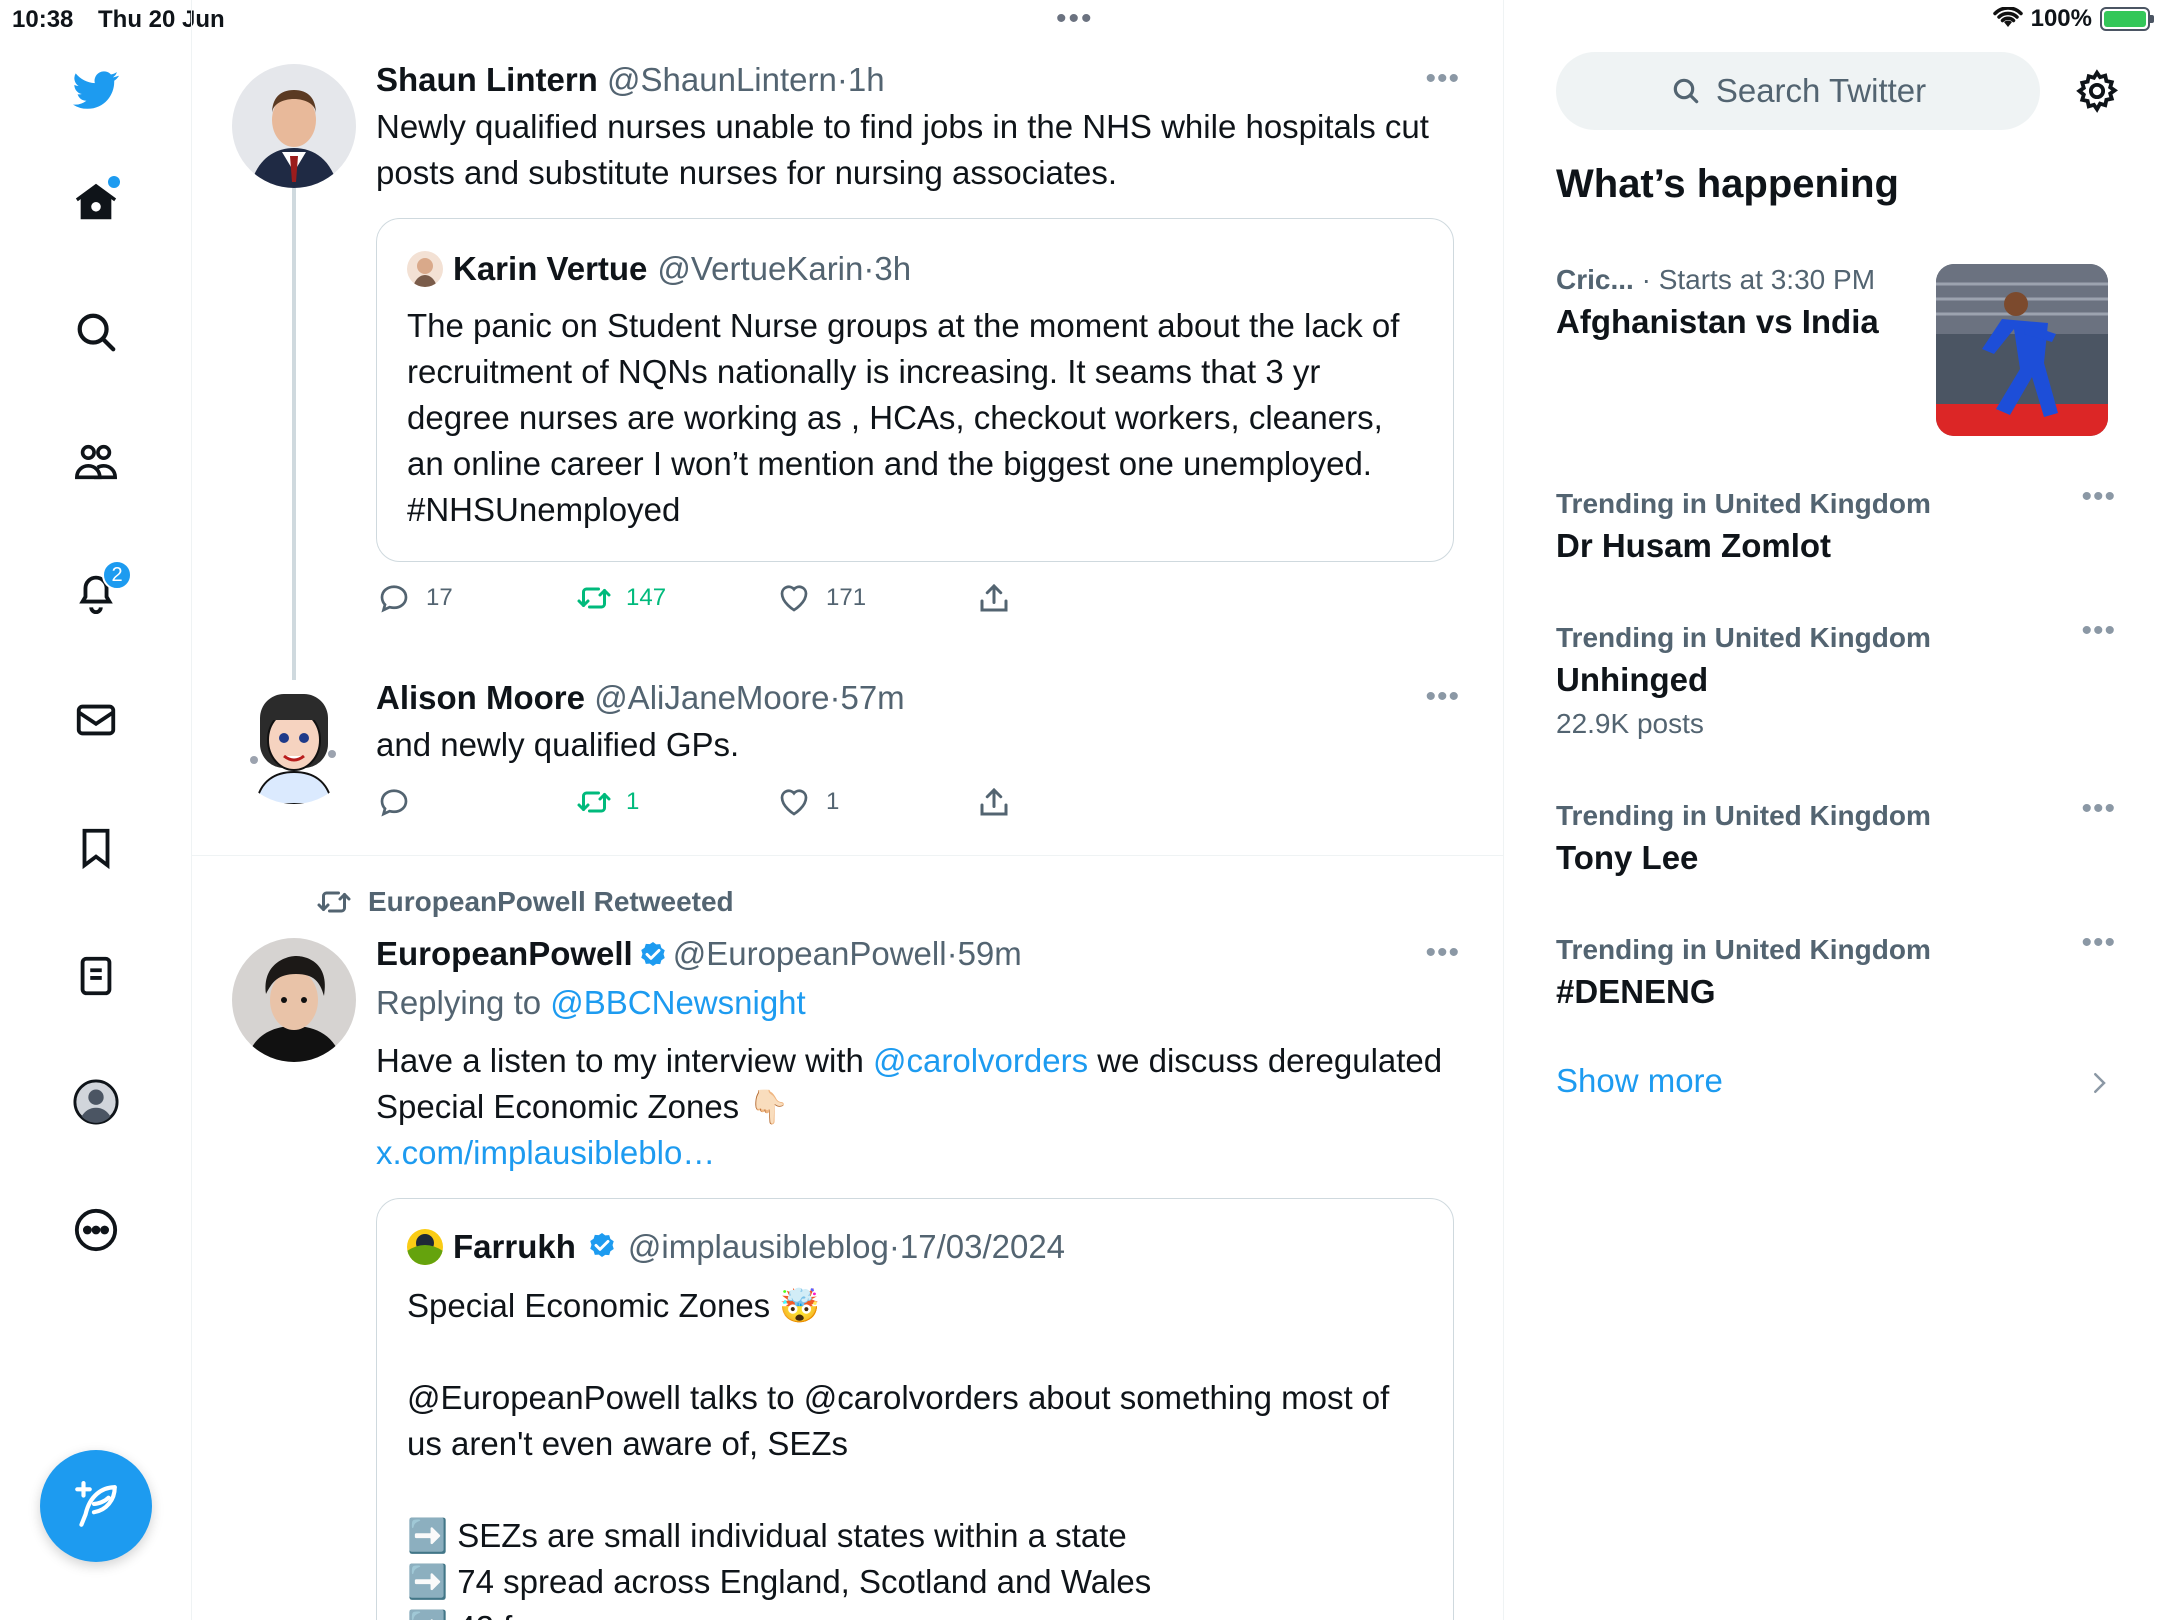 This screenshot has width=2160, height=1620. I want to click on trend-image, so click(2022, 350).